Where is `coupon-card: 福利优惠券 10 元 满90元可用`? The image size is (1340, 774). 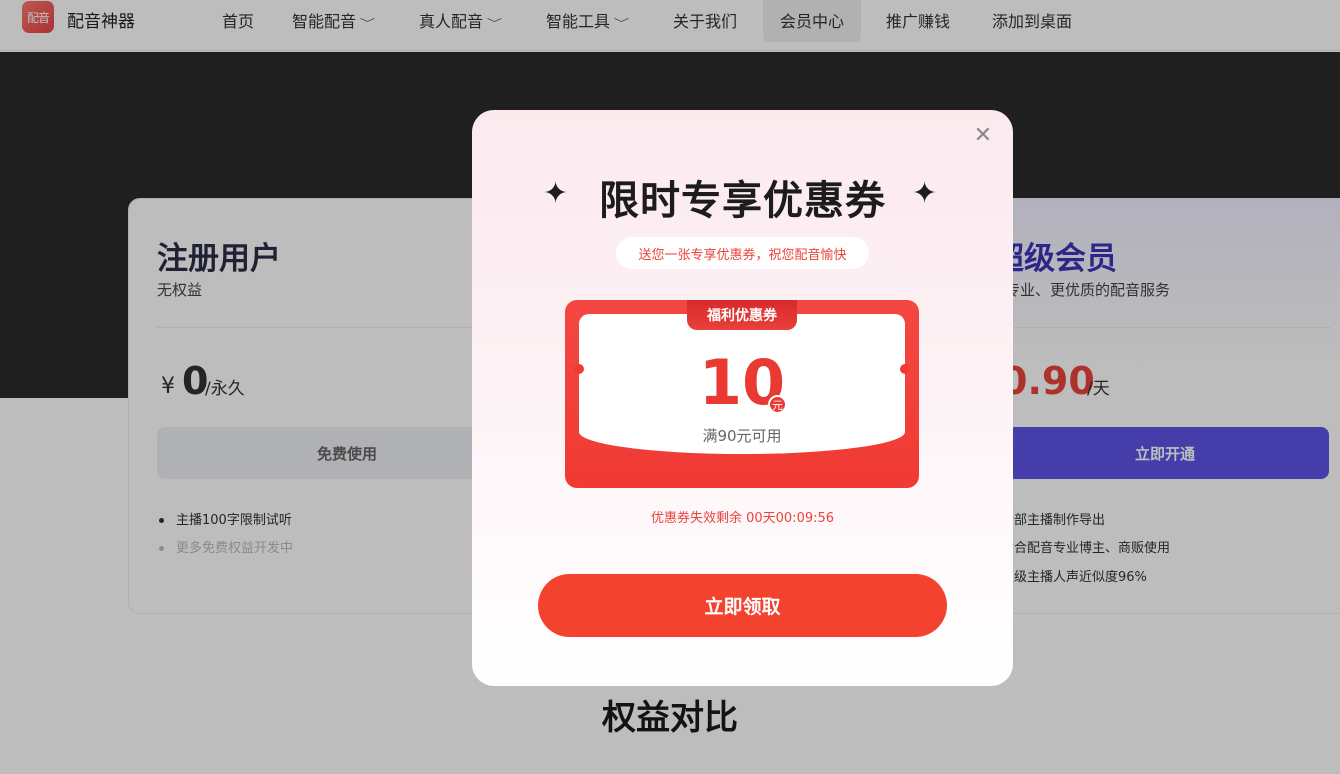 coupon-card: 福利优惠券 10 元 满90元可用 is located at coordinates (742, 394).